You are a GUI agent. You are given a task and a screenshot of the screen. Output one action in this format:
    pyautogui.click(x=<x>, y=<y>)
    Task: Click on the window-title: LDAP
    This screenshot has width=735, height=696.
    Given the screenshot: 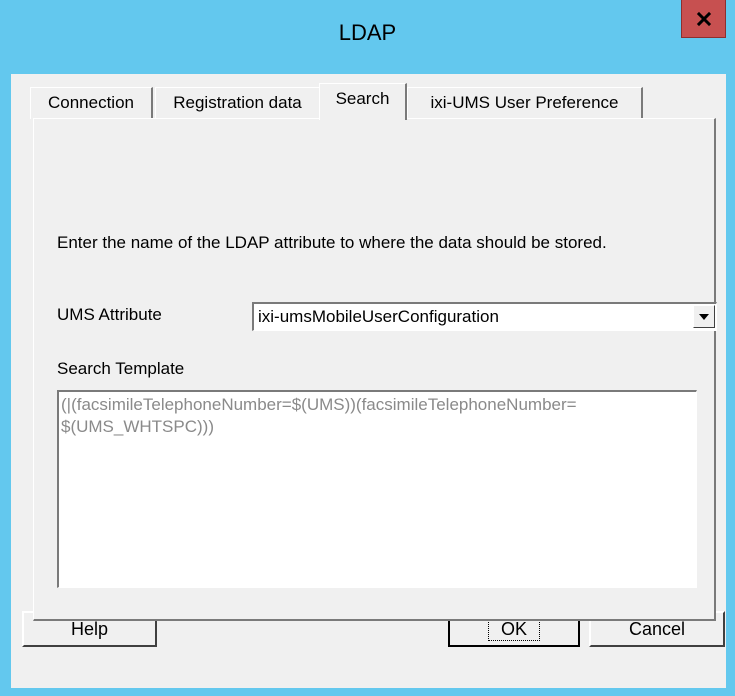 What is the action you would take?
    pyautogui.click(x=367, y=32)
    